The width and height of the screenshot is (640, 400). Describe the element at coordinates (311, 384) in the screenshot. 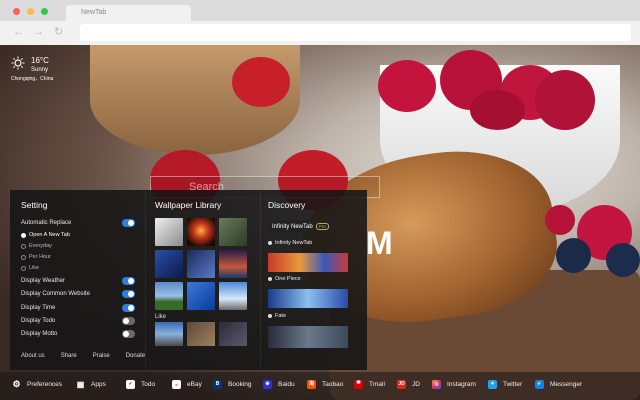

I see `taobao-icon: 淘` at that location.